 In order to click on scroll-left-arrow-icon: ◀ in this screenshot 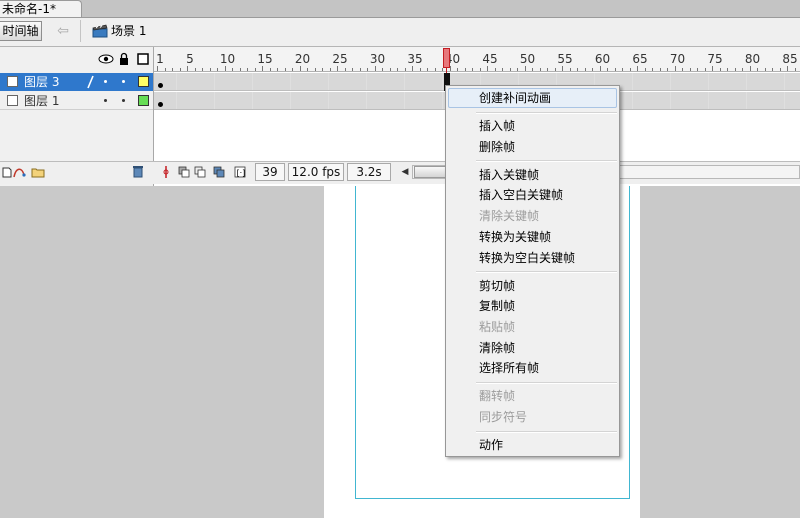, I will do `click(405, 172)`.